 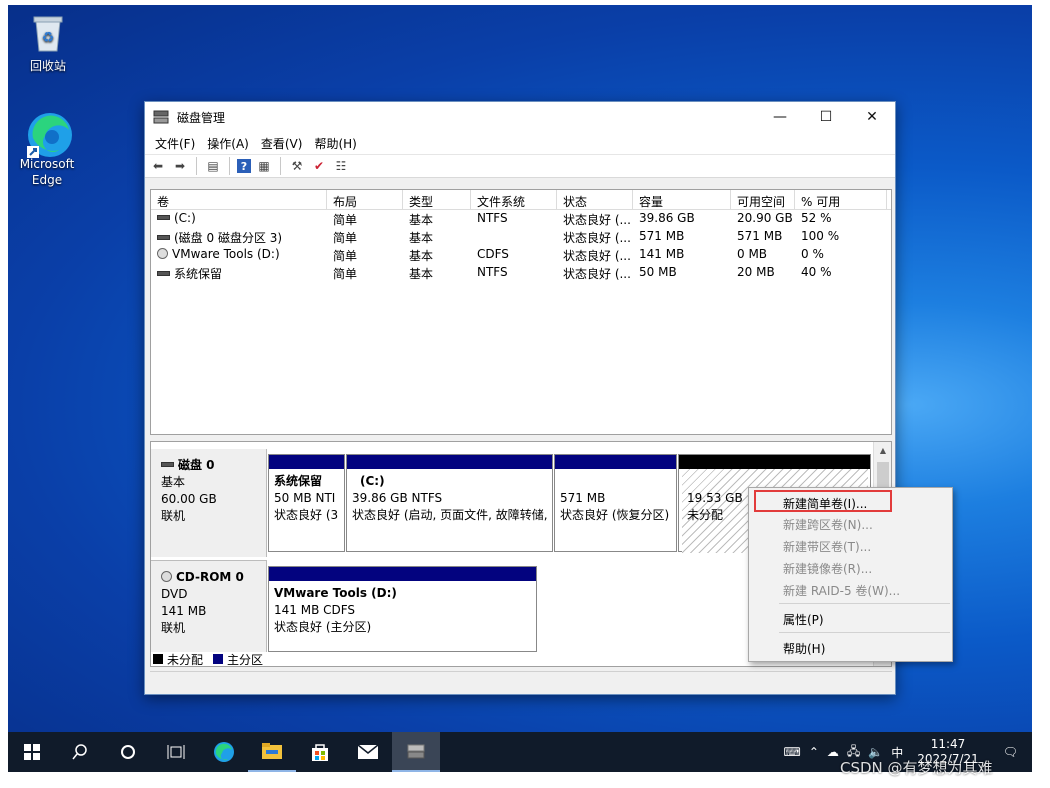 I want to click on properties-pane-icon: ▦, so click(x=264, y=166).